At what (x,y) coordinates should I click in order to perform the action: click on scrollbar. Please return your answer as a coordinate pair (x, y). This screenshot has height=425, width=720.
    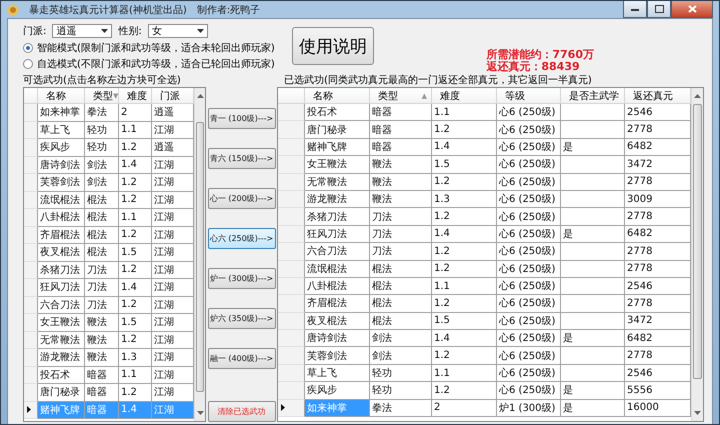
    Looking at the image, I should click on (199, 254).